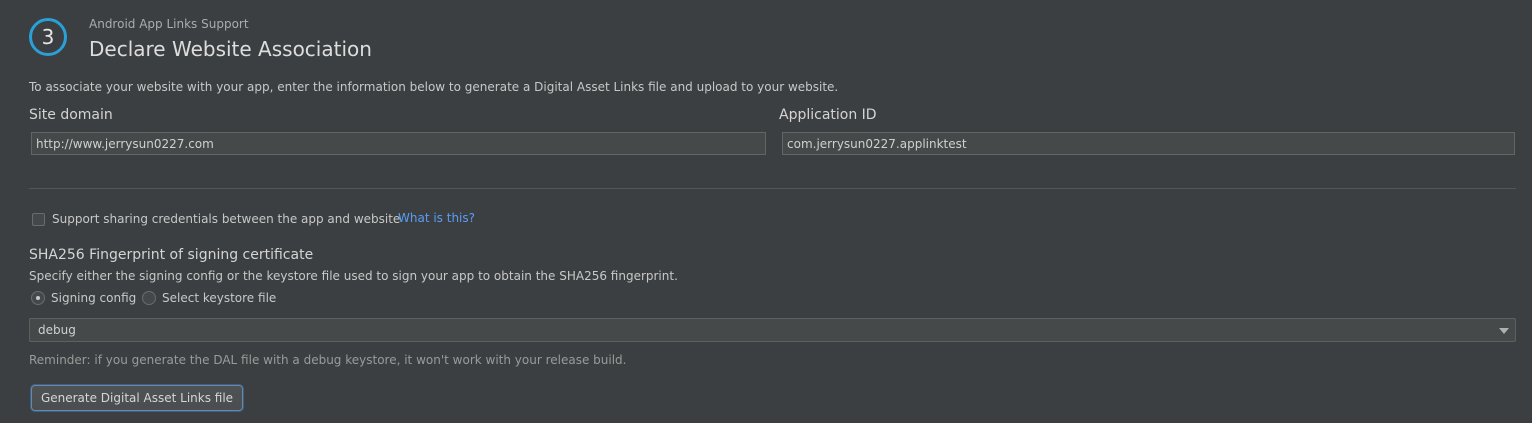 This screenshot has width=1532, height=423. I want to click on step-number-badge: 3, so click(48, 37).